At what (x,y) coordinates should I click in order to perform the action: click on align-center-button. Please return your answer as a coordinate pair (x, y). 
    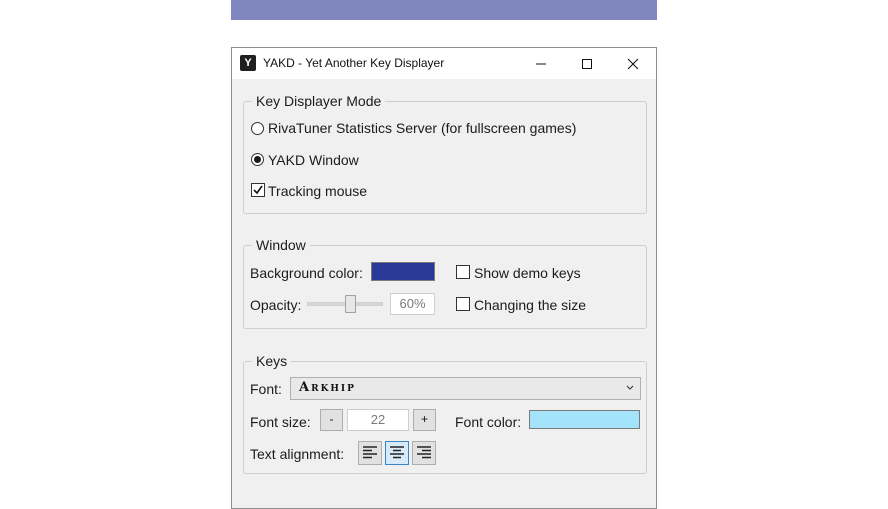
    Looking at the image, I should click on (397, 453).